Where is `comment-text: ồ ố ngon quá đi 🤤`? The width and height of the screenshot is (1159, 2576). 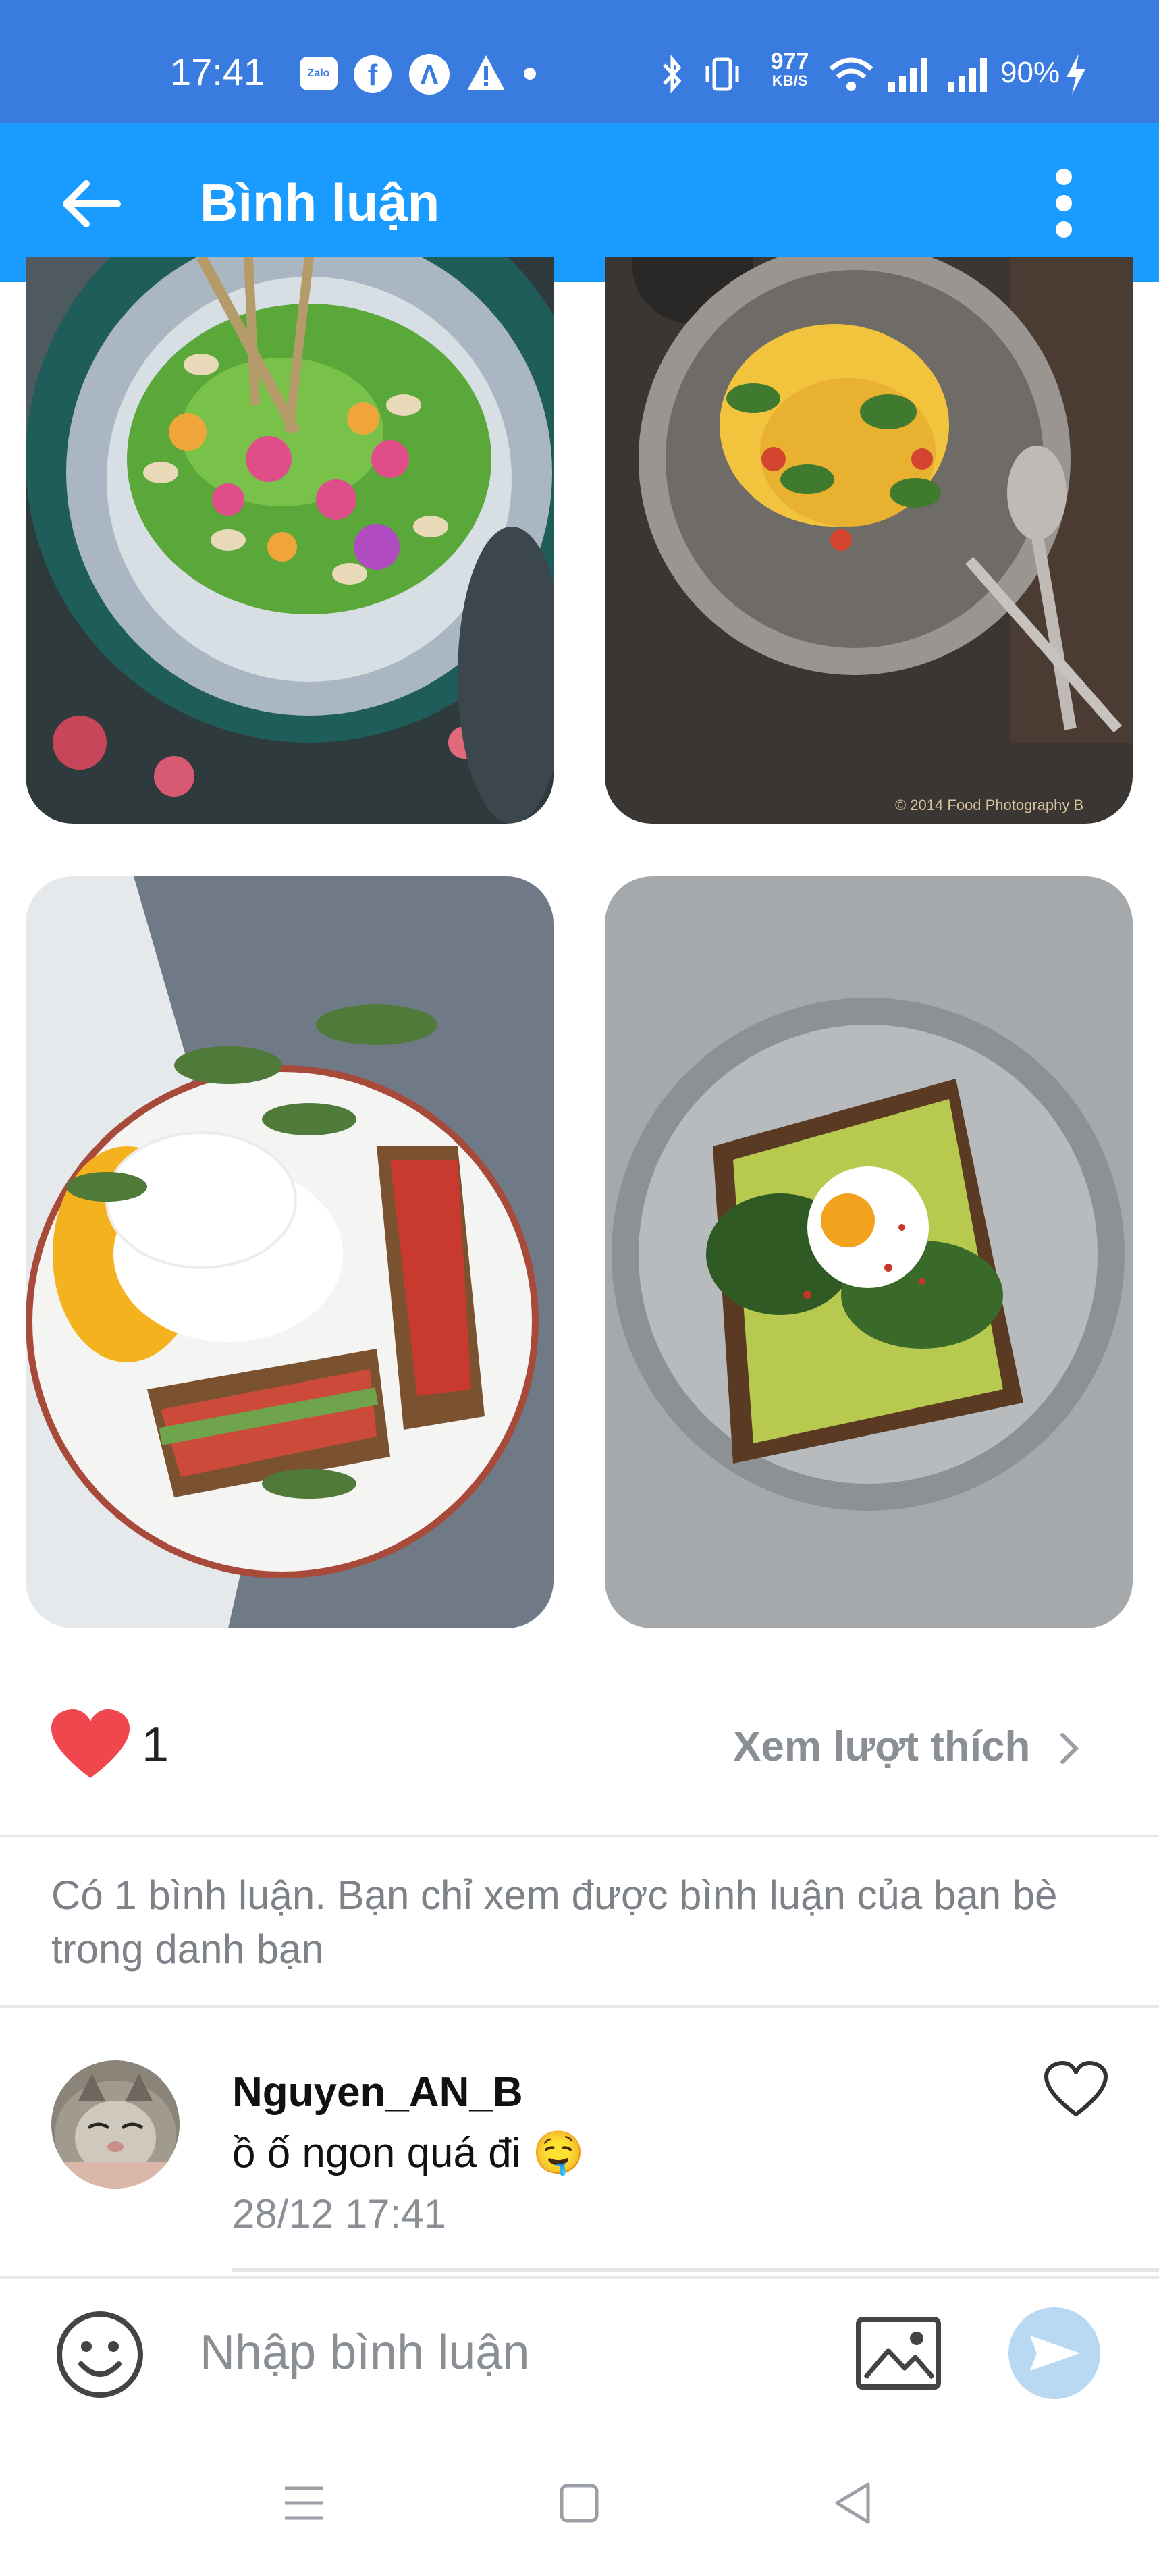
comment-text: ồ ố ngon quá đi 🤤 is located at coordinates (409, 2153).